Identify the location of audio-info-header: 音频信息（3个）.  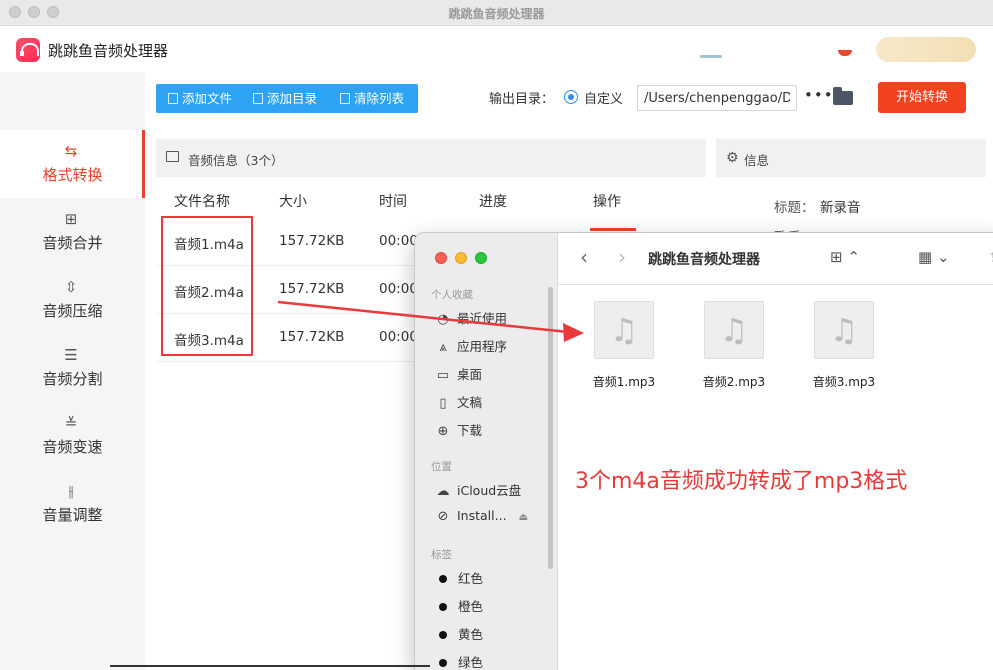
(431, 158).